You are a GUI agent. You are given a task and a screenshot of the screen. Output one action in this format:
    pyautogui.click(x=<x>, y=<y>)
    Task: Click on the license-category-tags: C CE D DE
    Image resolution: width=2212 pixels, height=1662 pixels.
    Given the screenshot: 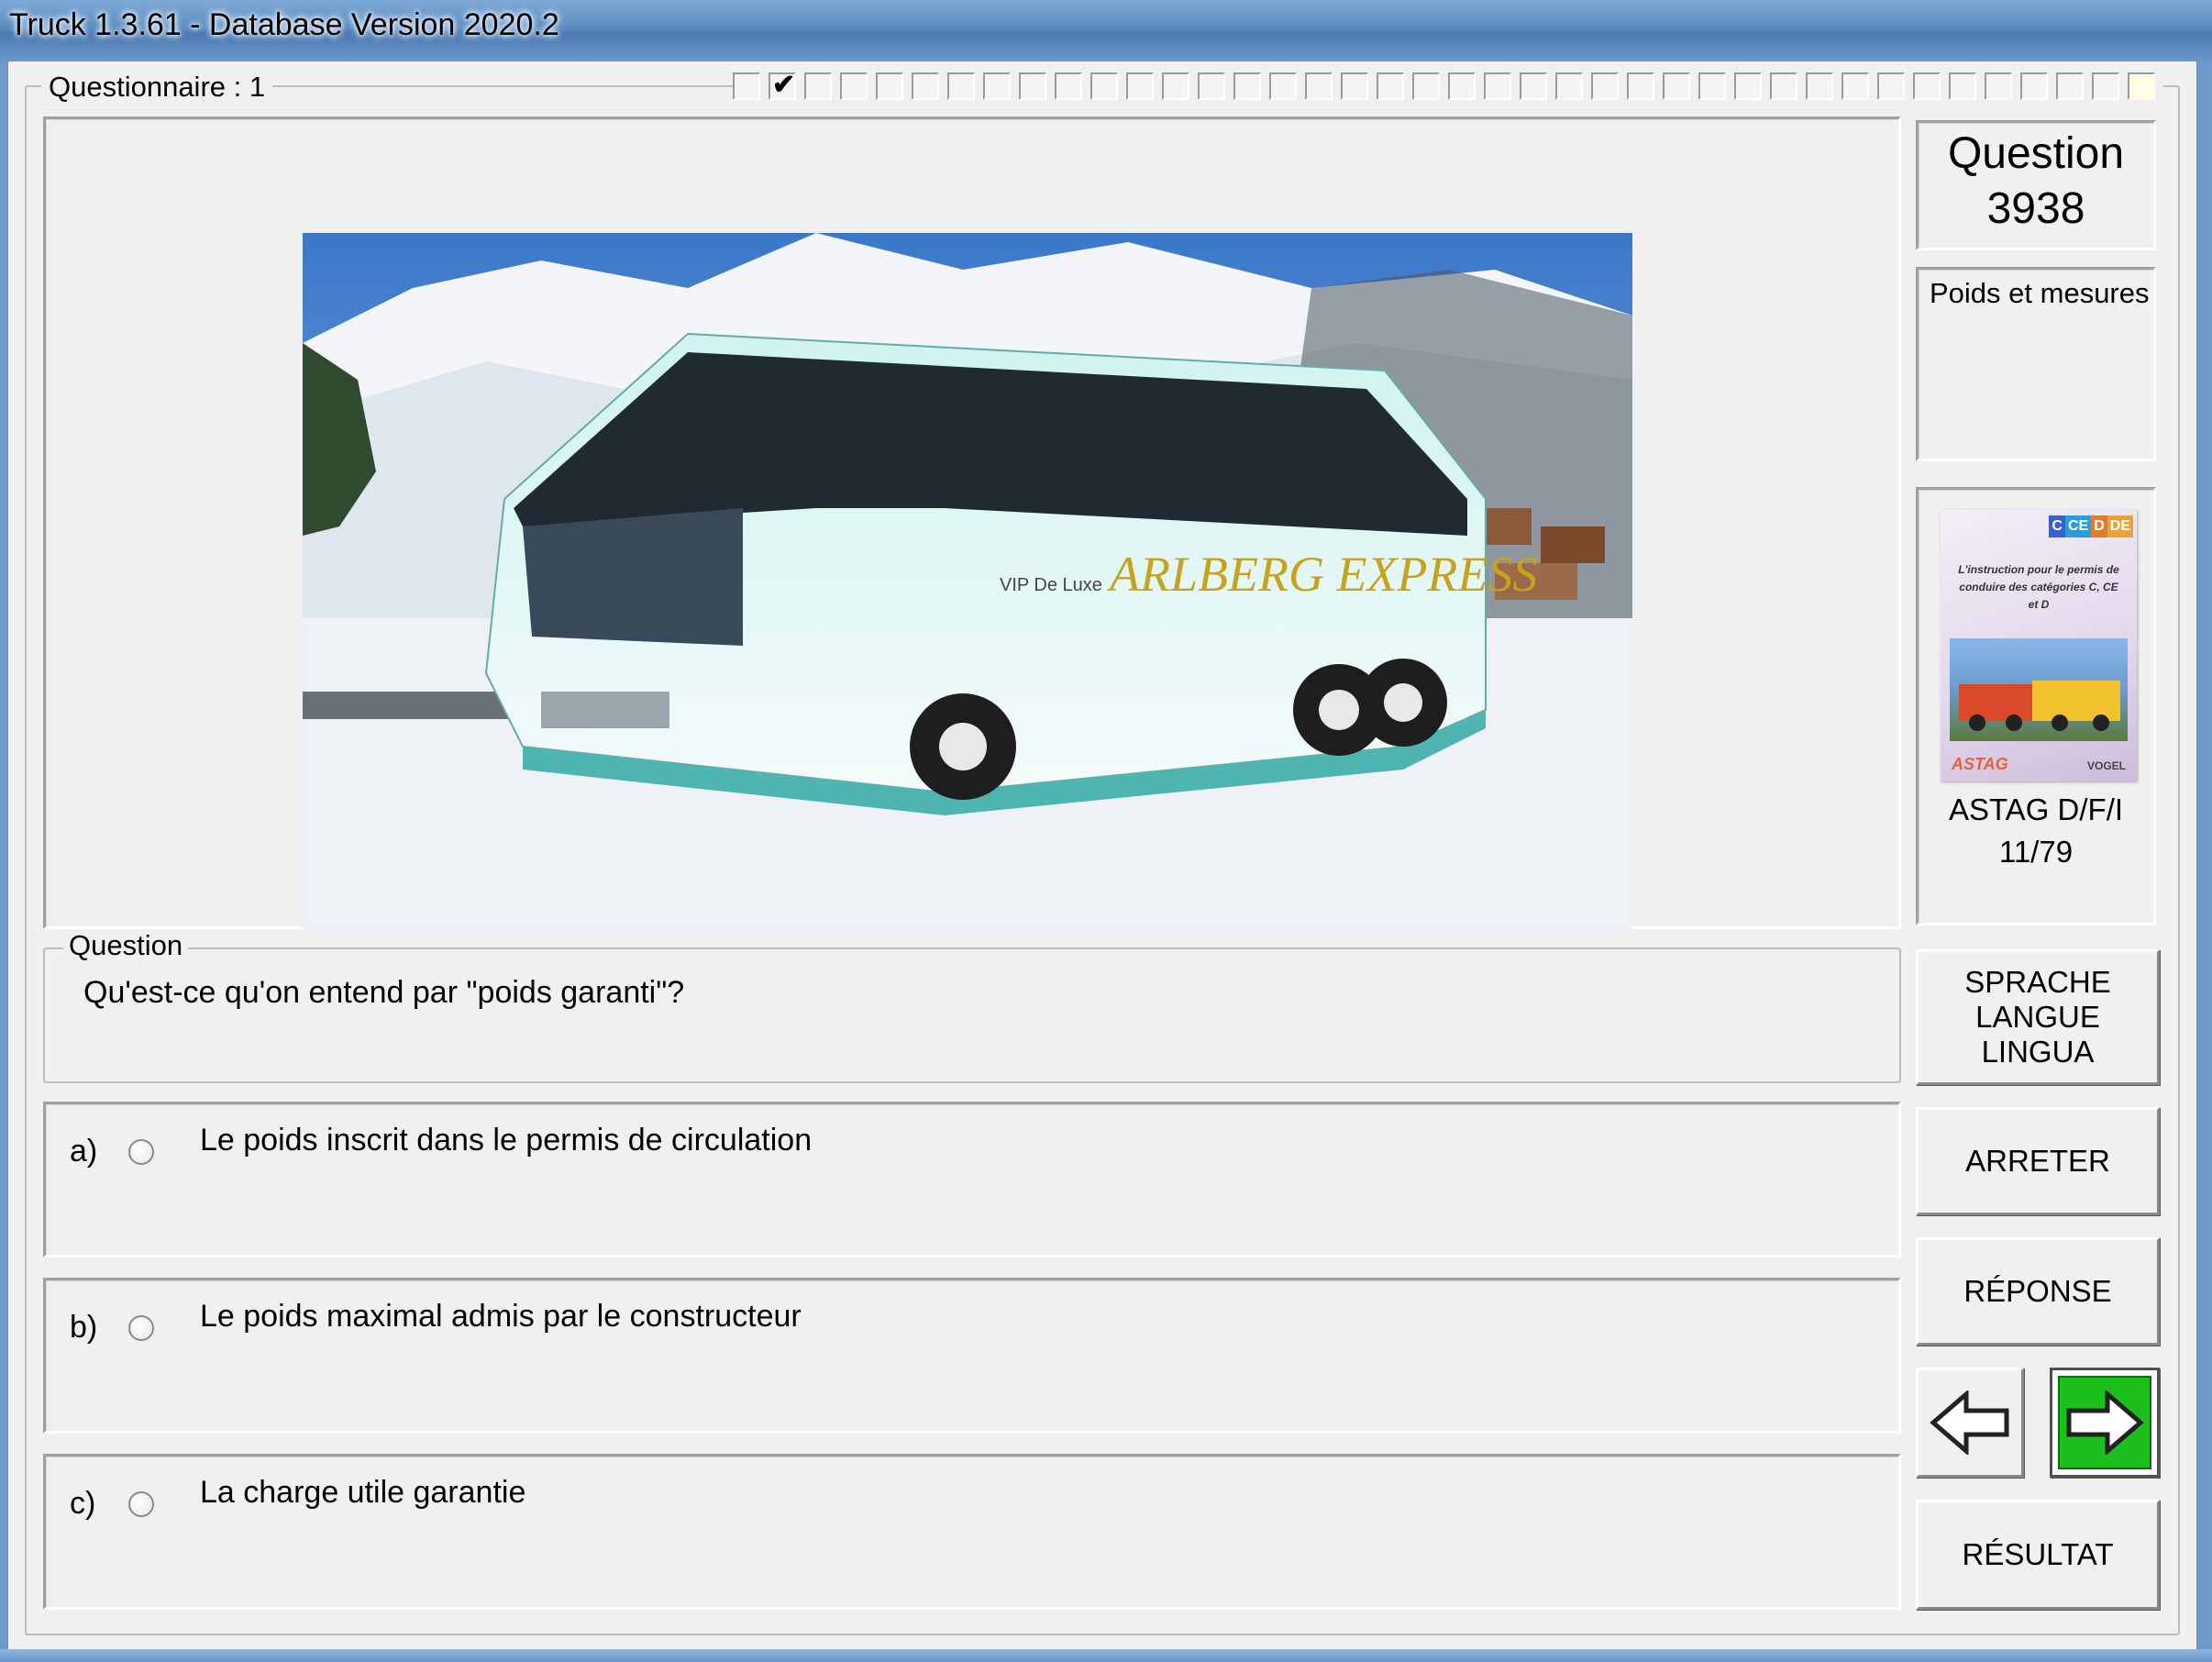 What is the action you would take?
    pyautogui.click(x=2091, y=526)
    